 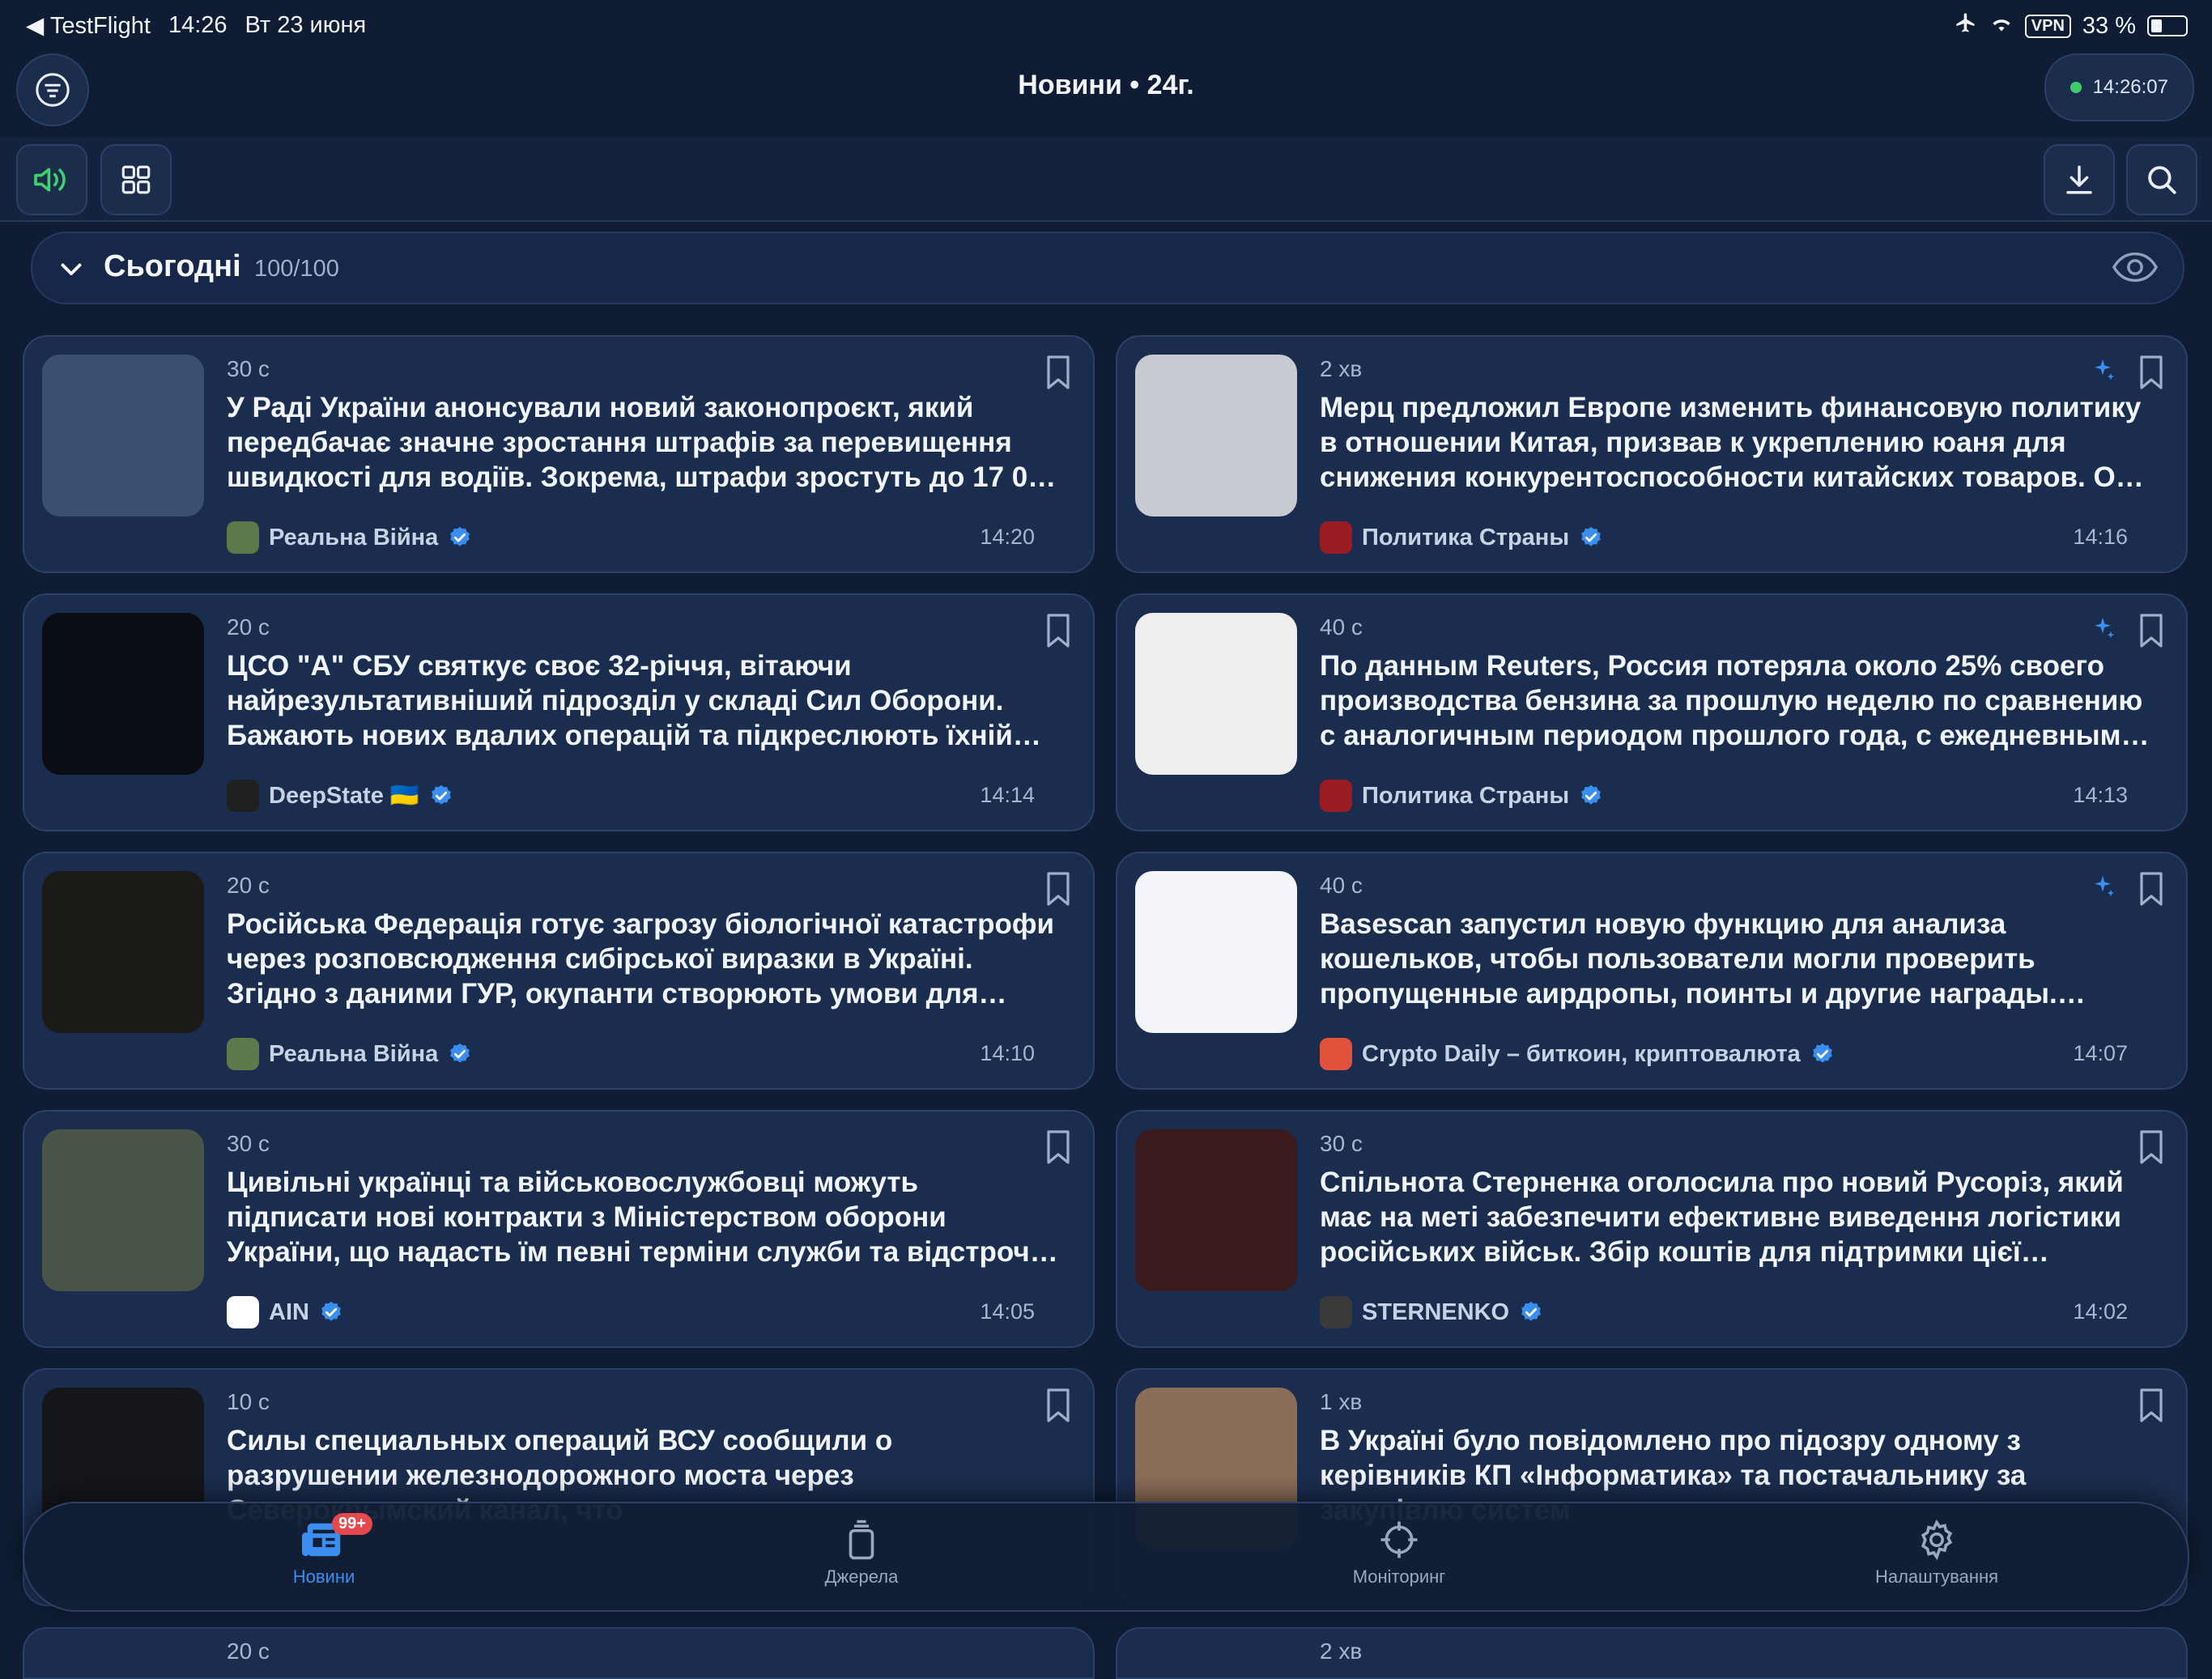 What do you see at coordinates (1399, 1553) in the screenshot?
I see `tab-monitoring: Моніторинг` at bounding box center [1399, 1553].